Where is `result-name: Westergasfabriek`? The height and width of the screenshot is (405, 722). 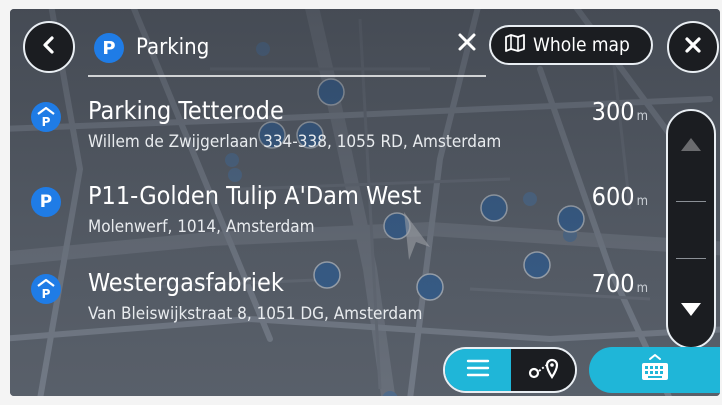 result-name: Westergasfabriek is located at coordinates (186, 282).